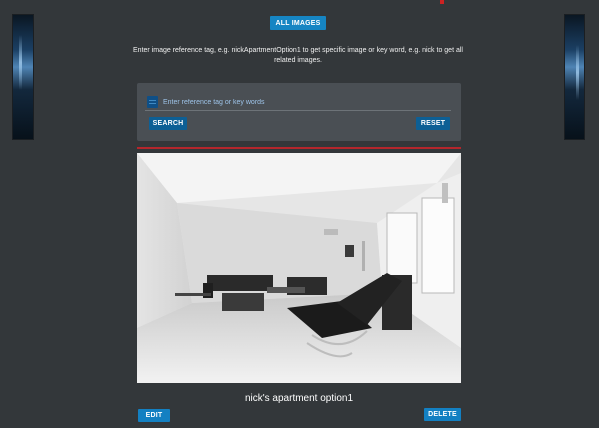 This screenshot has width=599, height=428. I want to click on section-divider, so click(299, 148).